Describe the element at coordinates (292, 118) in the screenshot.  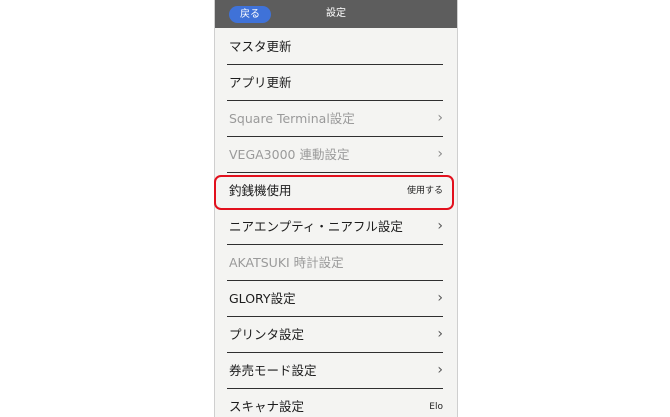
I see `settings-item-label: Square Terminal設定` at that location.